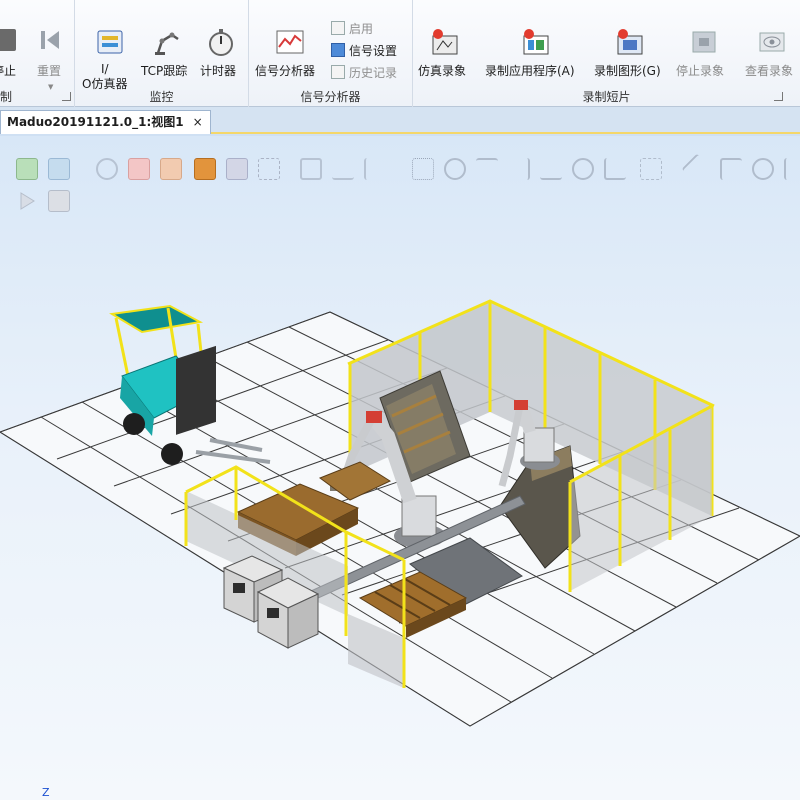 The height and width of the screenshot is (800, 800). I want to click on record-application-icon, so click(536, 42).